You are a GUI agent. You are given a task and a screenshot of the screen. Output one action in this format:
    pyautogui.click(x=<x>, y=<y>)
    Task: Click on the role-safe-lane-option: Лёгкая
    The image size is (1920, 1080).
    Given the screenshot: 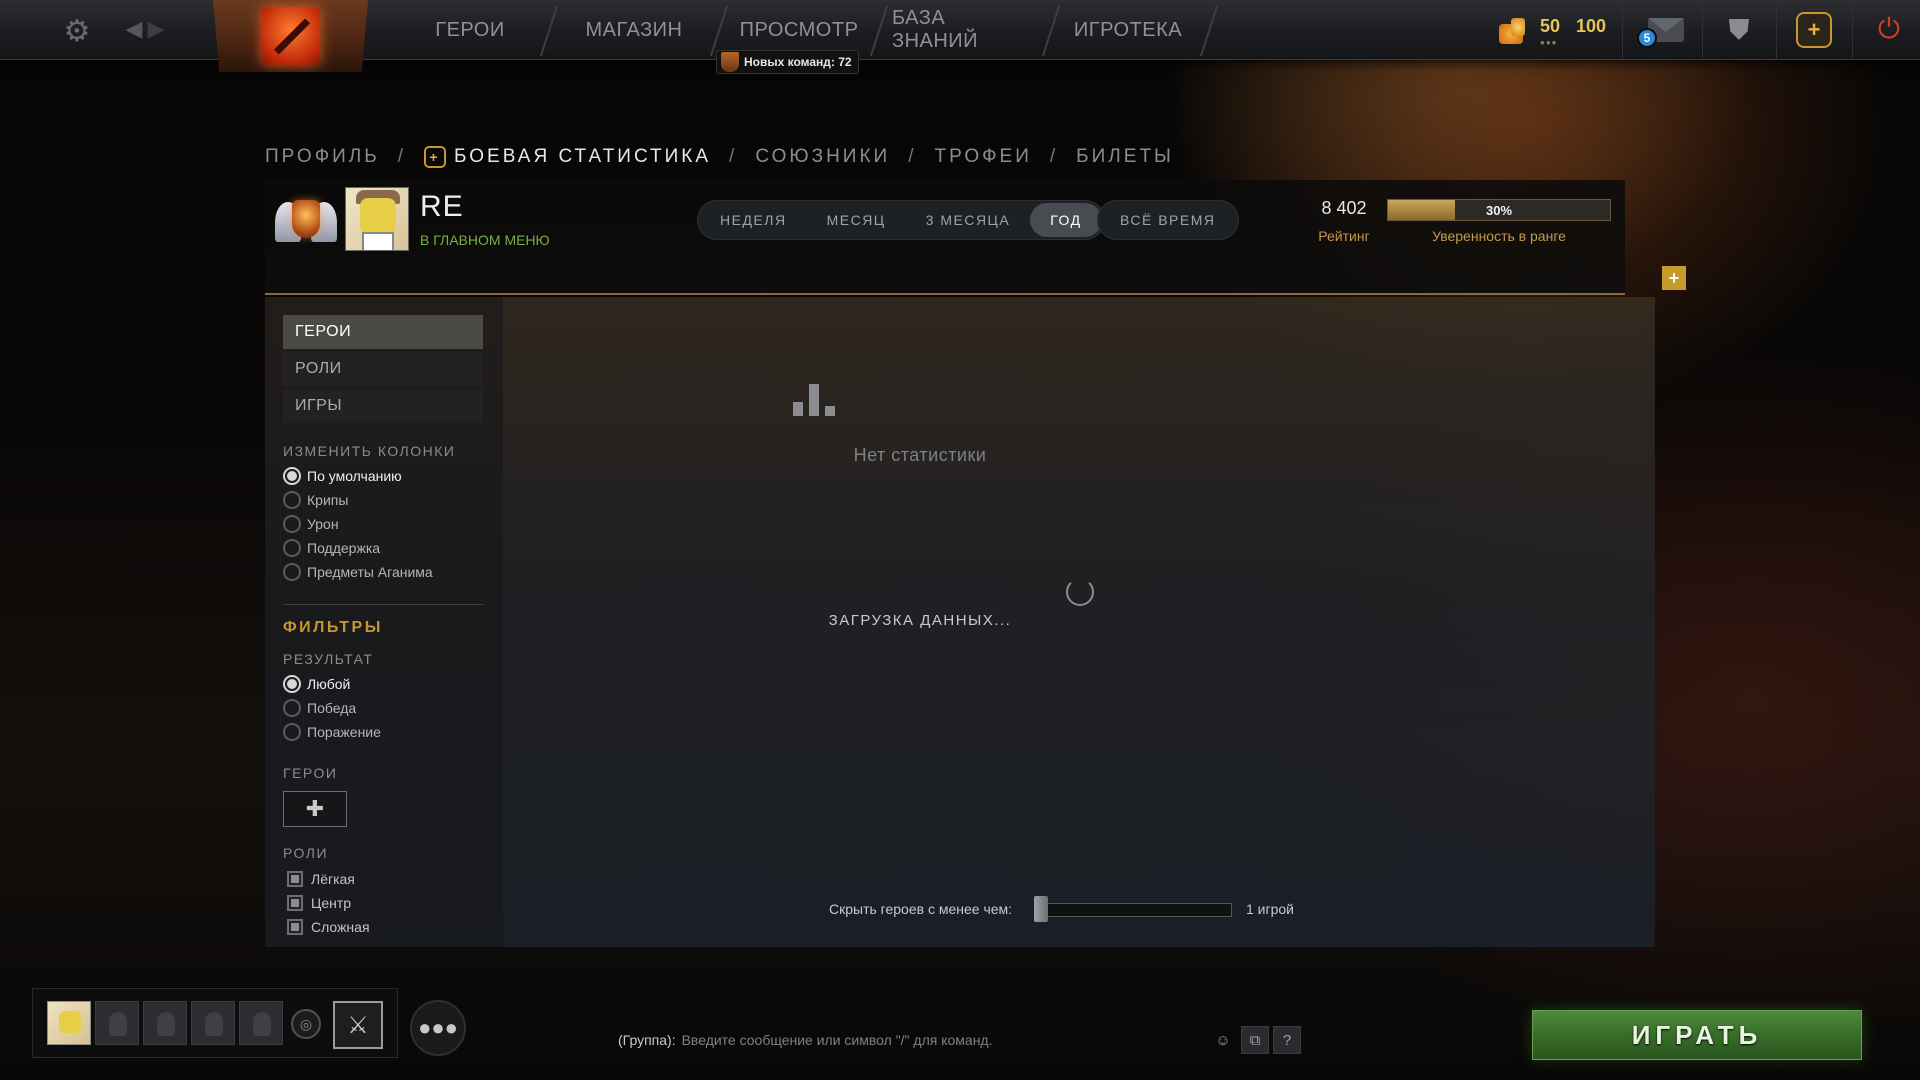 What is the action you would take?
    pyautogui.click(x=321, y=879)
    